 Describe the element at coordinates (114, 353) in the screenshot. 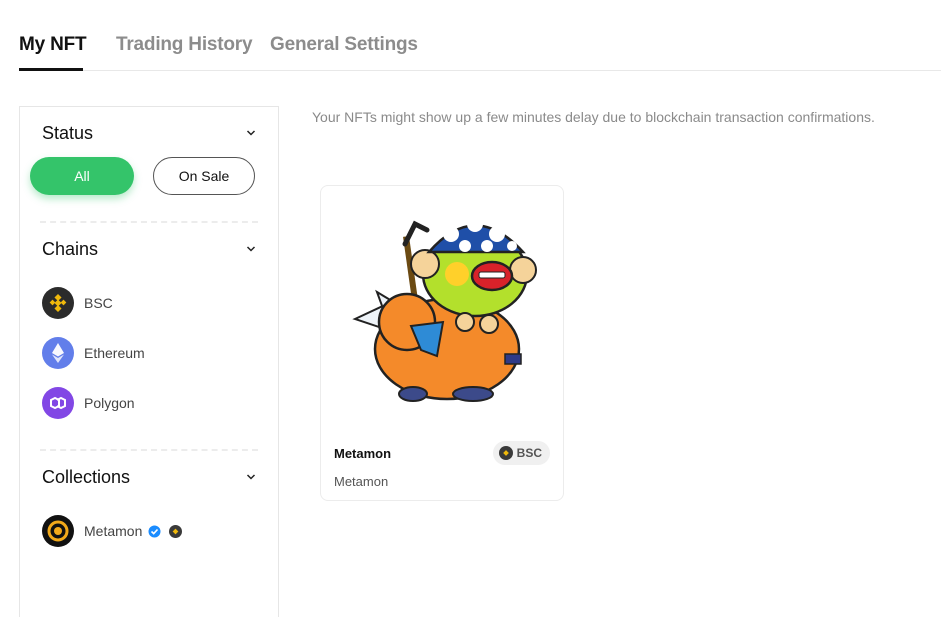

I see `chain-label: Ethereum` at that location.